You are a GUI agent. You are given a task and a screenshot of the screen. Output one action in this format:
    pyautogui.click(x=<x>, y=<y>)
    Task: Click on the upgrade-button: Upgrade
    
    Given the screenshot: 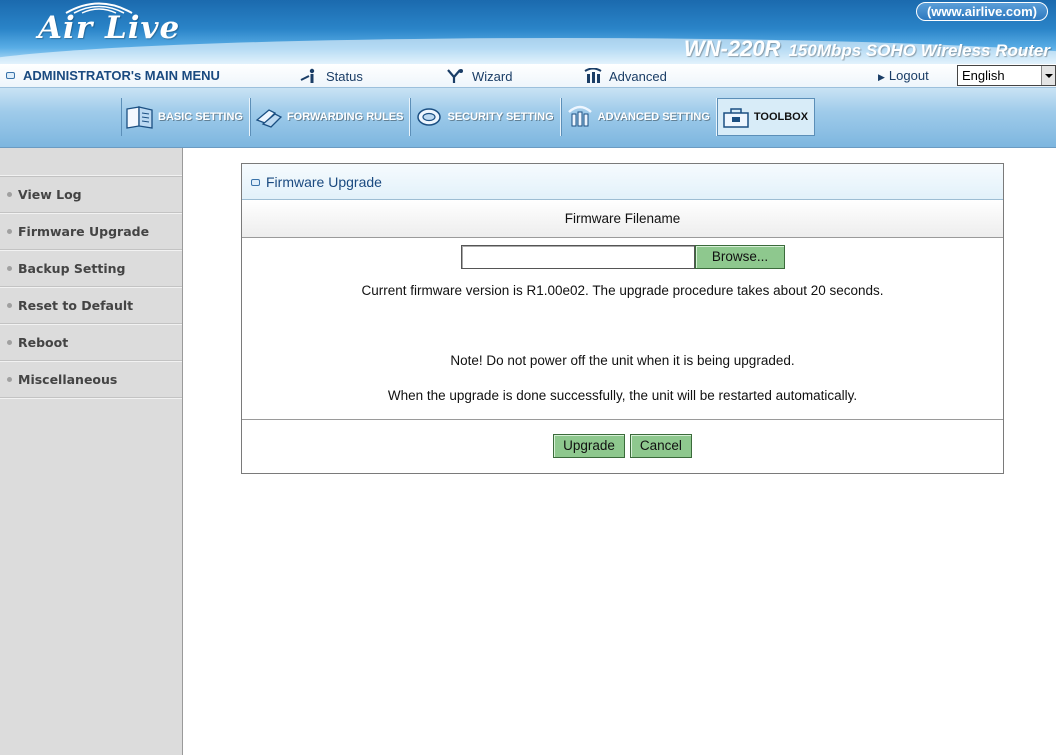 What is the action you would take?
    pyautogui.click(x=589, y=446)
    